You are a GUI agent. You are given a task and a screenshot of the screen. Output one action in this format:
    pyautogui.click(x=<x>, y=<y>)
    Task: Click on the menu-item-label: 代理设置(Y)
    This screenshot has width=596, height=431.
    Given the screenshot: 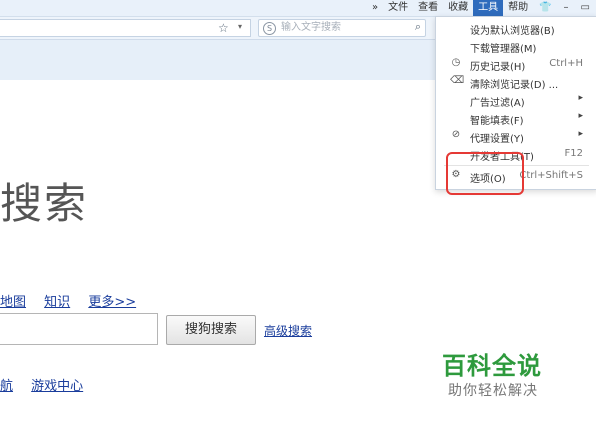 What is the action you would take?
    pyautogui.click(x=497, y=139)
    